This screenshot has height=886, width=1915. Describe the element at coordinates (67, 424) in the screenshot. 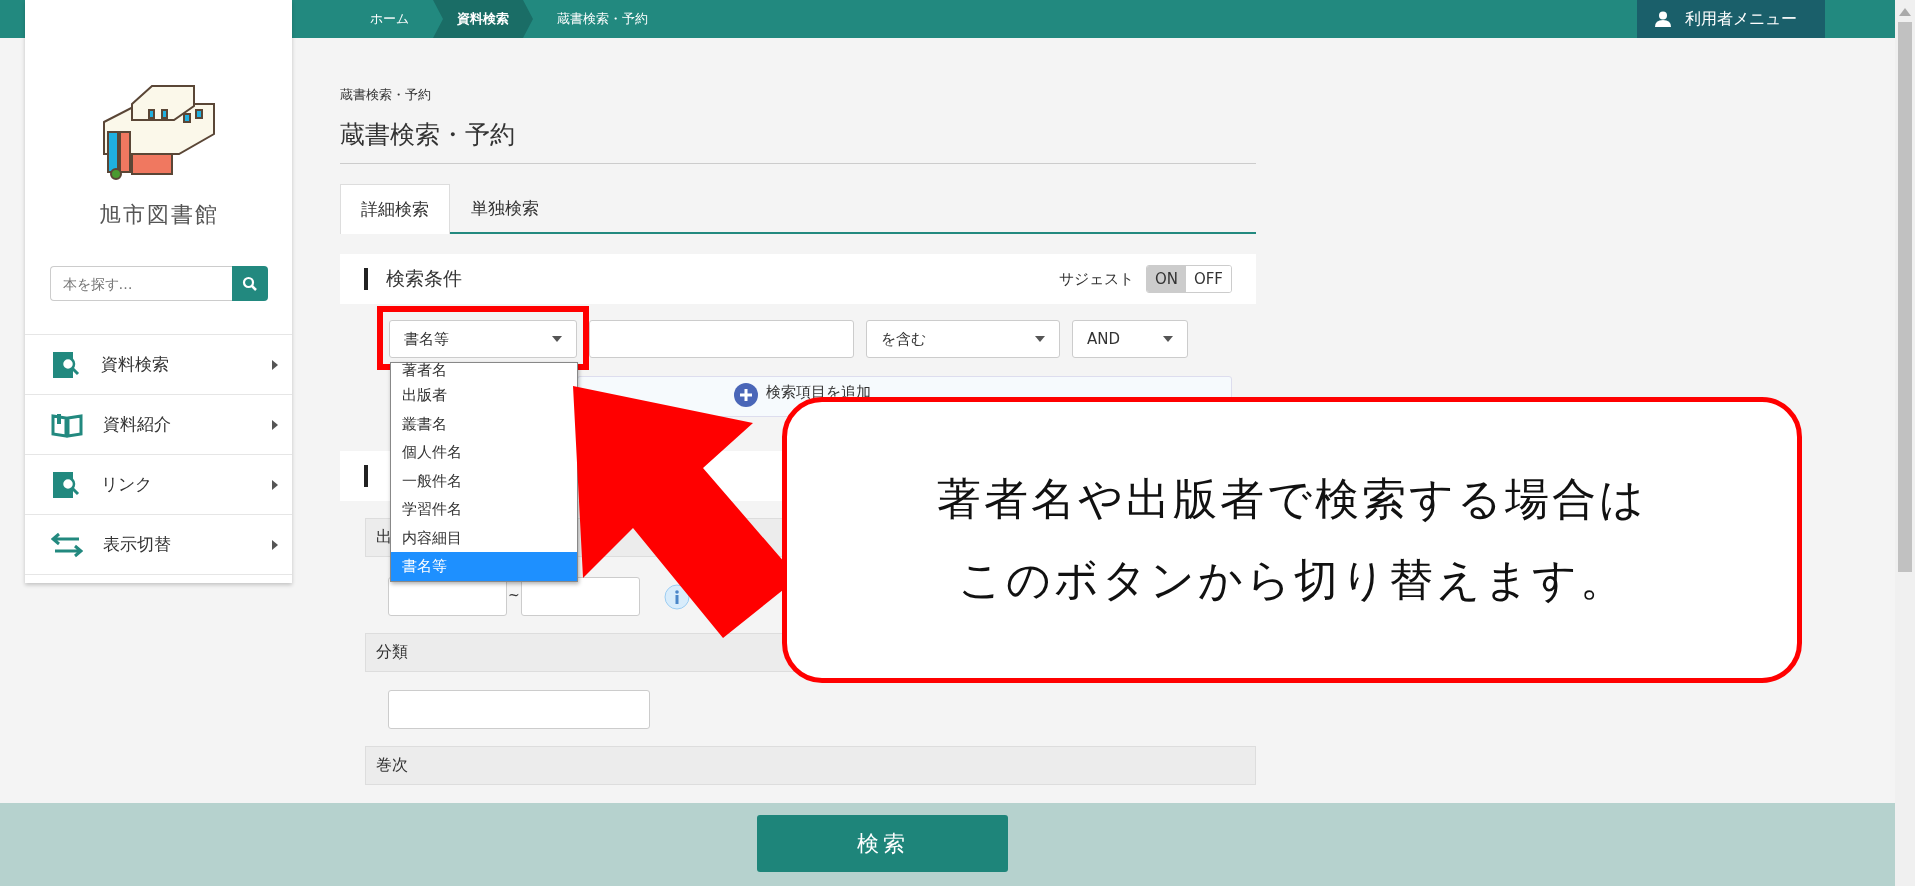

I see `open-book-icon` at that location.